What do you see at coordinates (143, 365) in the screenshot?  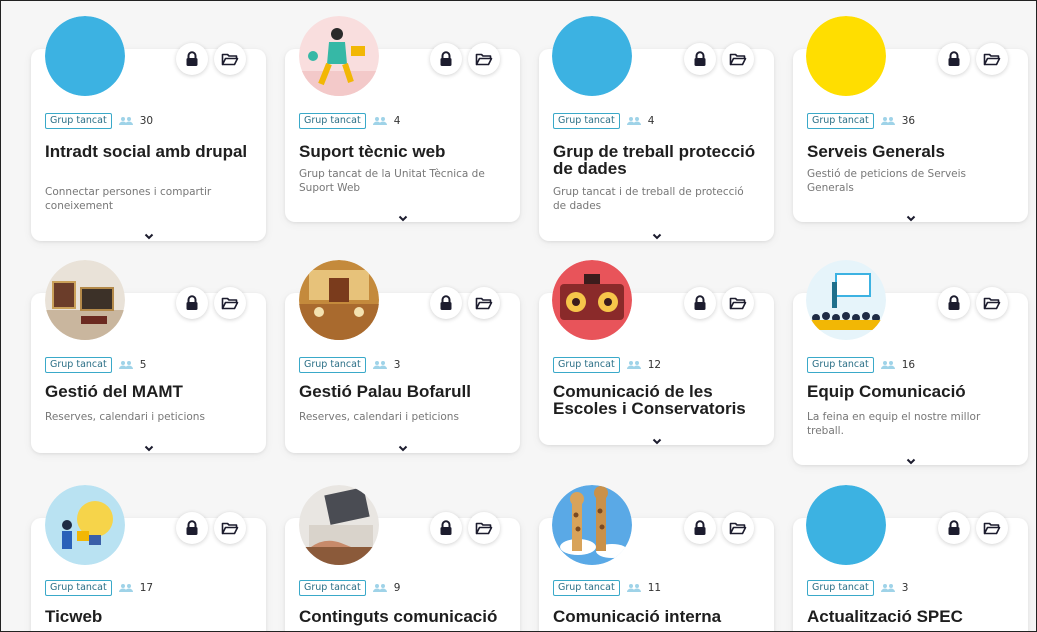 I see `member-count: 5` at bounding box center [143, 365].